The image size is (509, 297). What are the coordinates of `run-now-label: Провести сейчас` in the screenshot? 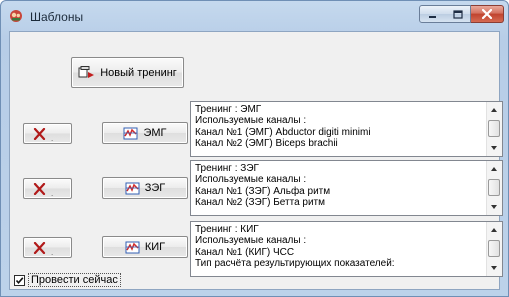 It's located at (74, 280).